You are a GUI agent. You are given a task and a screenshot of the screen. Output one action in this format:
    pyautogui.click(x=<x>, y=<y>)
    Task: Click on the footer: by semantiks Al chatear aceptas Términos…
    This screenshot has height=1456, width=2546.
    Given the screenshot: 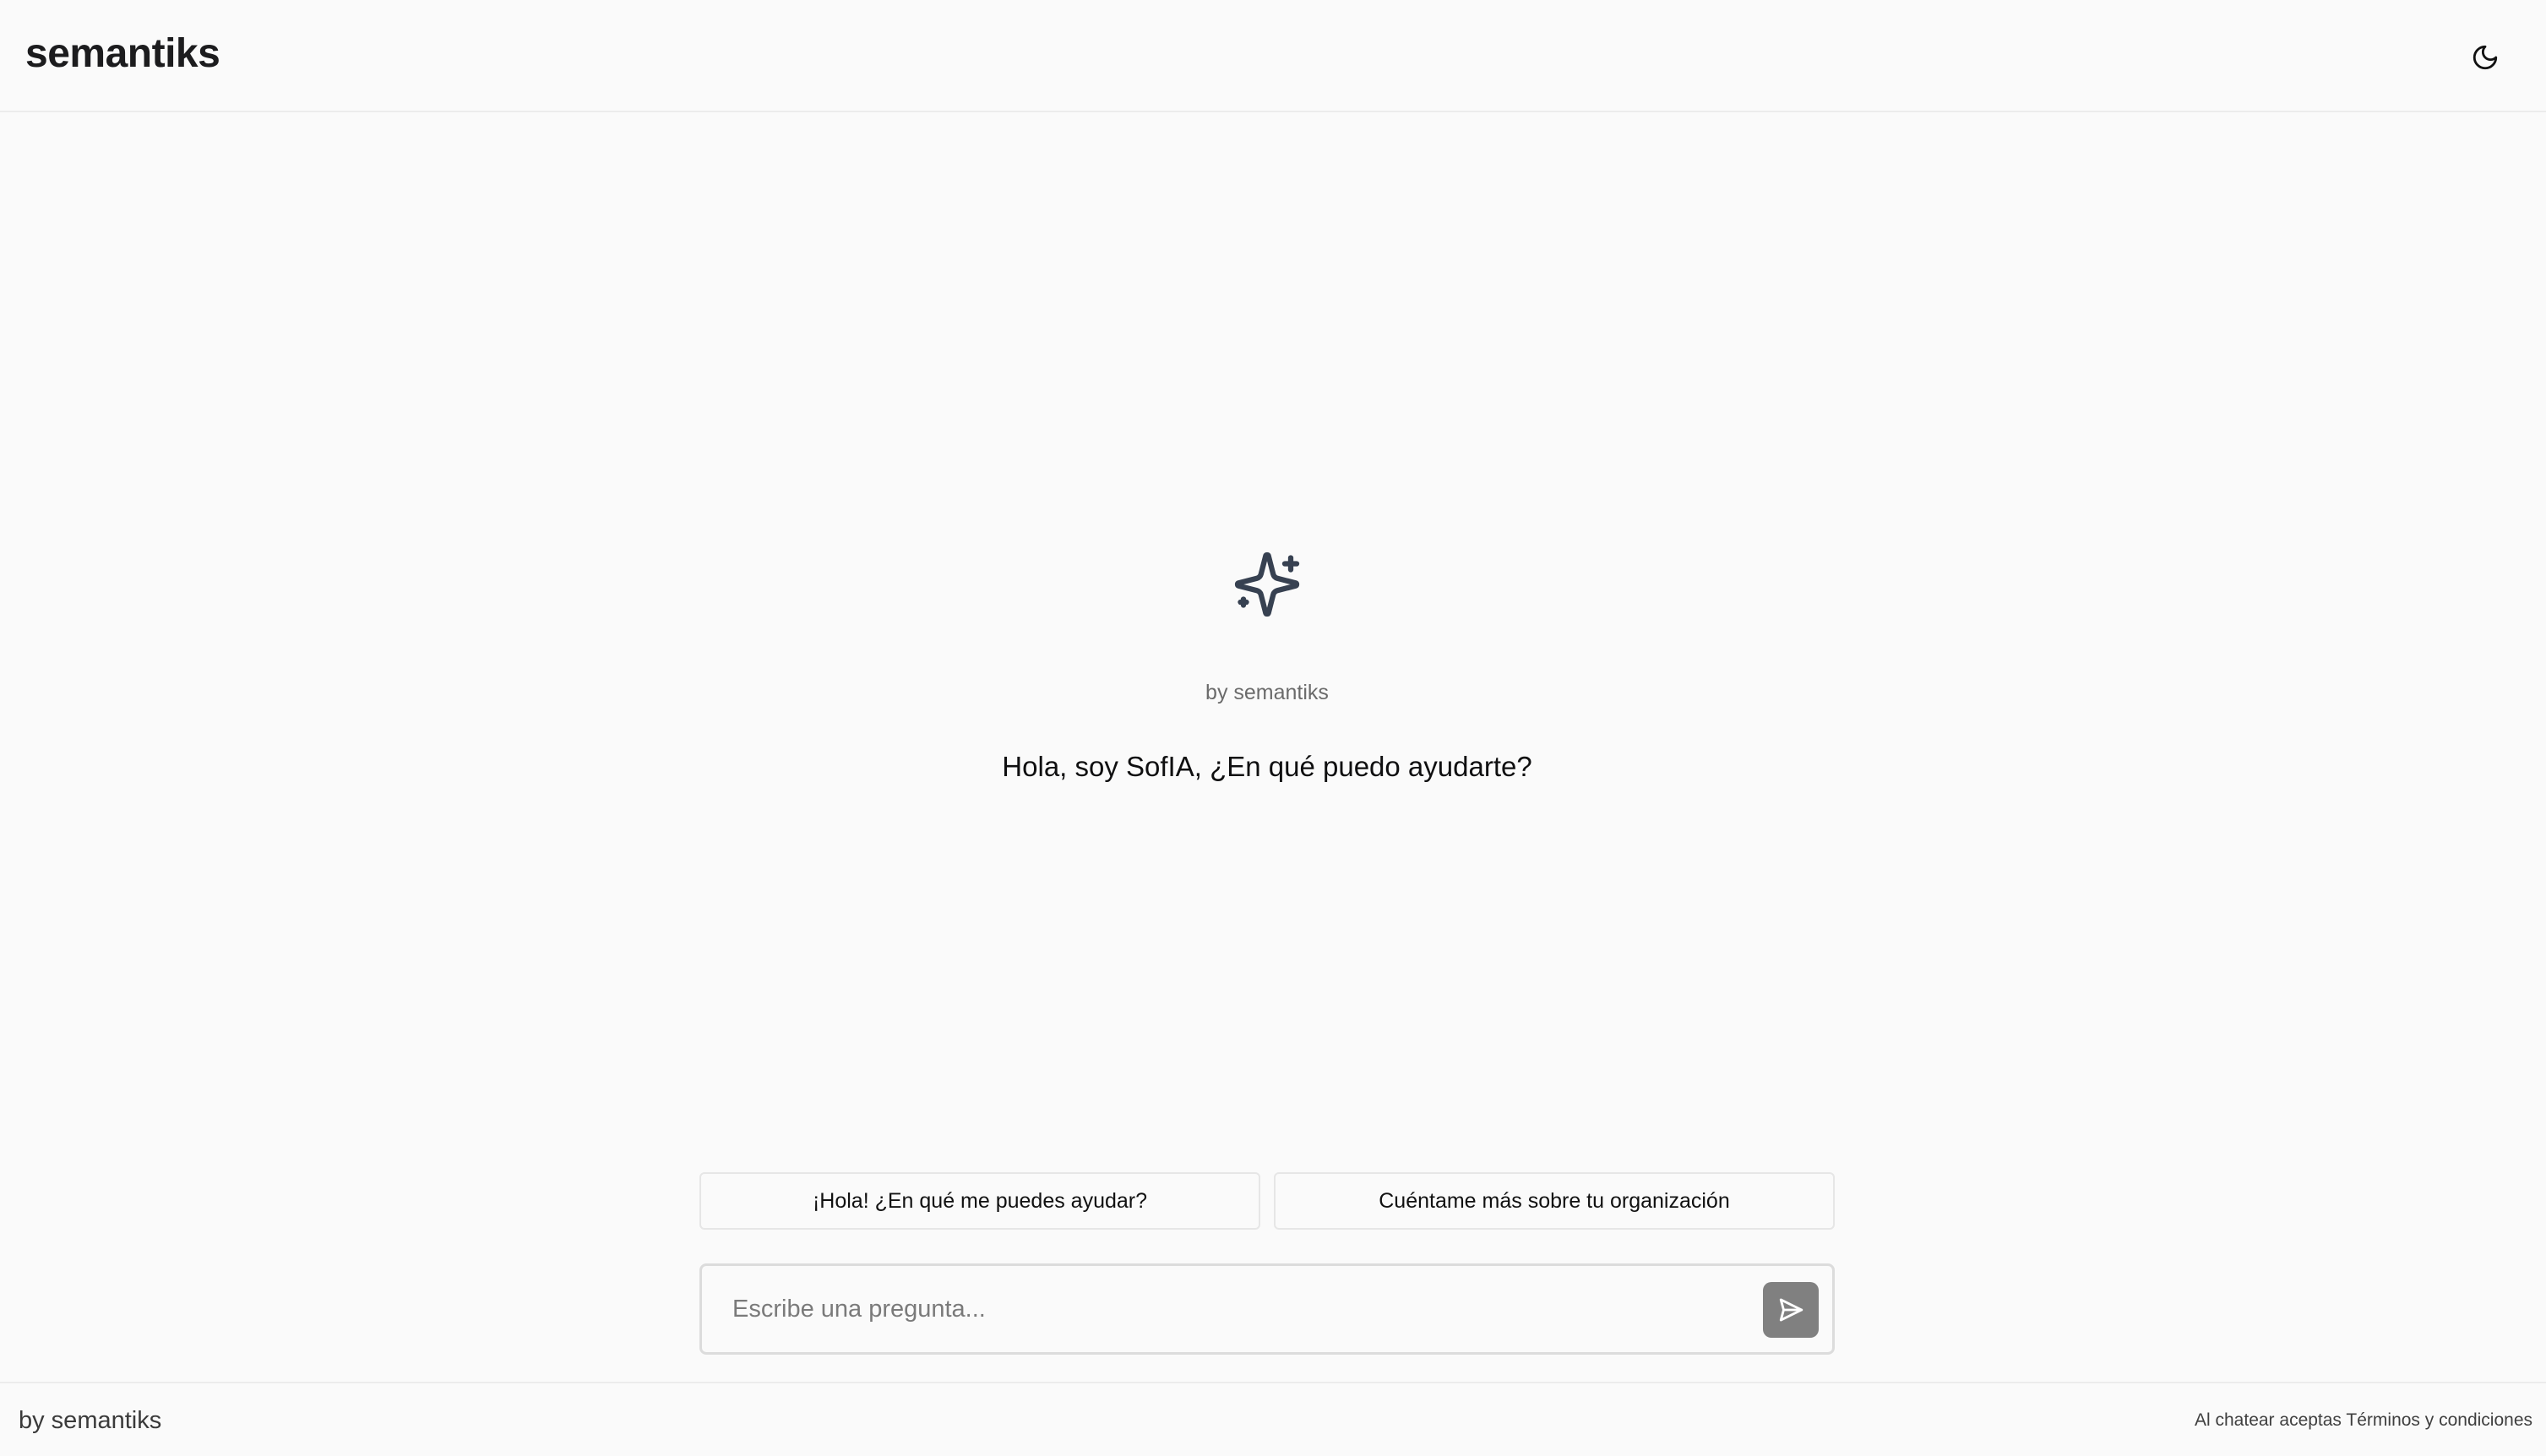 What is the action you would take?
    pyautogui.click(x=1273, y=1419)
    